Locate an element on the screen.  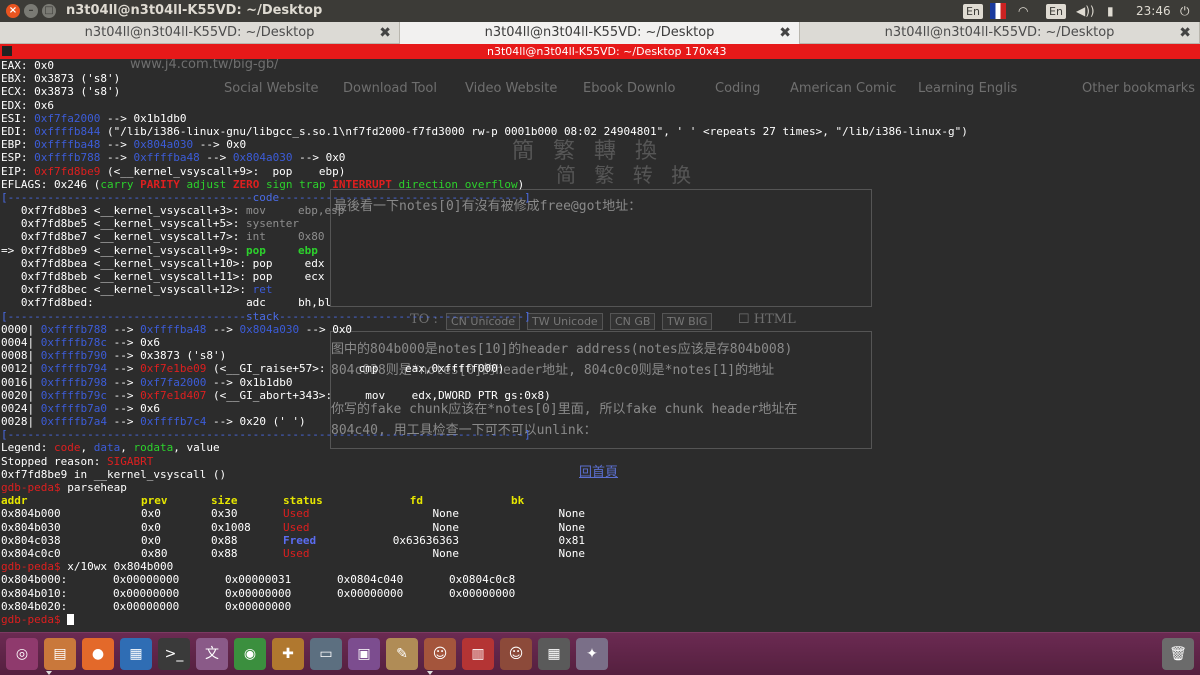
workspace-switcher-launcher: ▦ is located at coordinates (554, 654).